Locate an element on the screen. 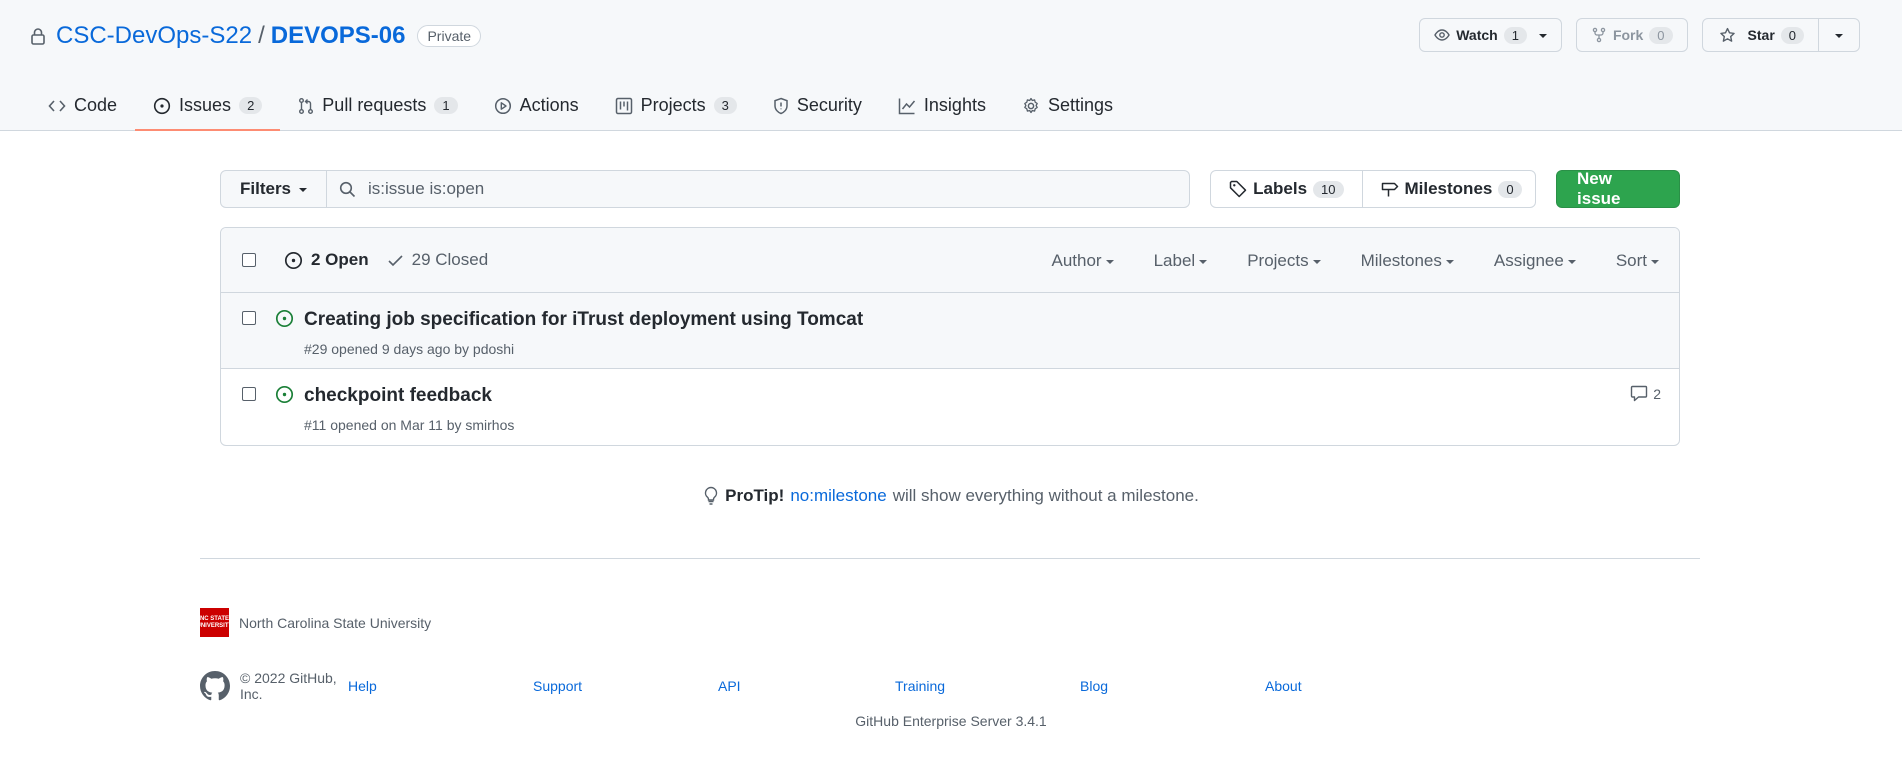 This screenshot has height=783, width=1902. issues-toolbar: Filters Labels 10 Milestones 0 New issue is located at coordinates (950, 188).